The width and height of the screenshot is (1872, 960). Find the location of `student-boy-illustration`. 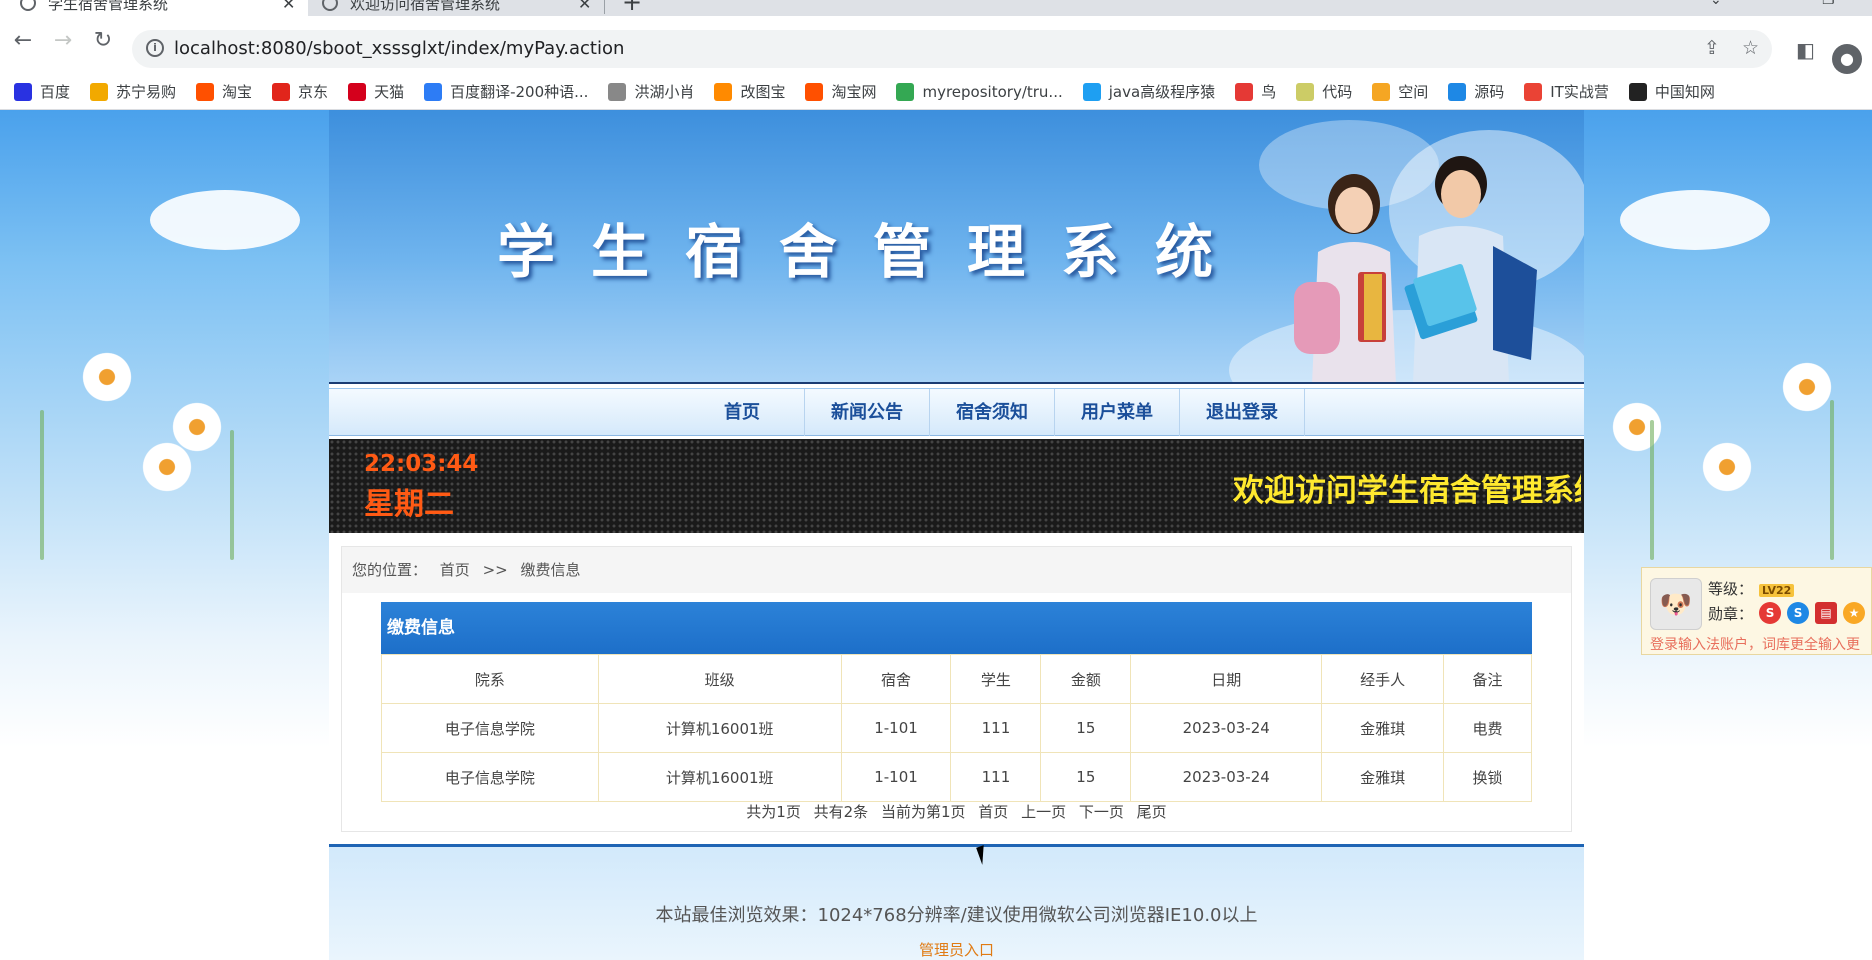

student-boy-illustration is located at coordinates (1470, 269).